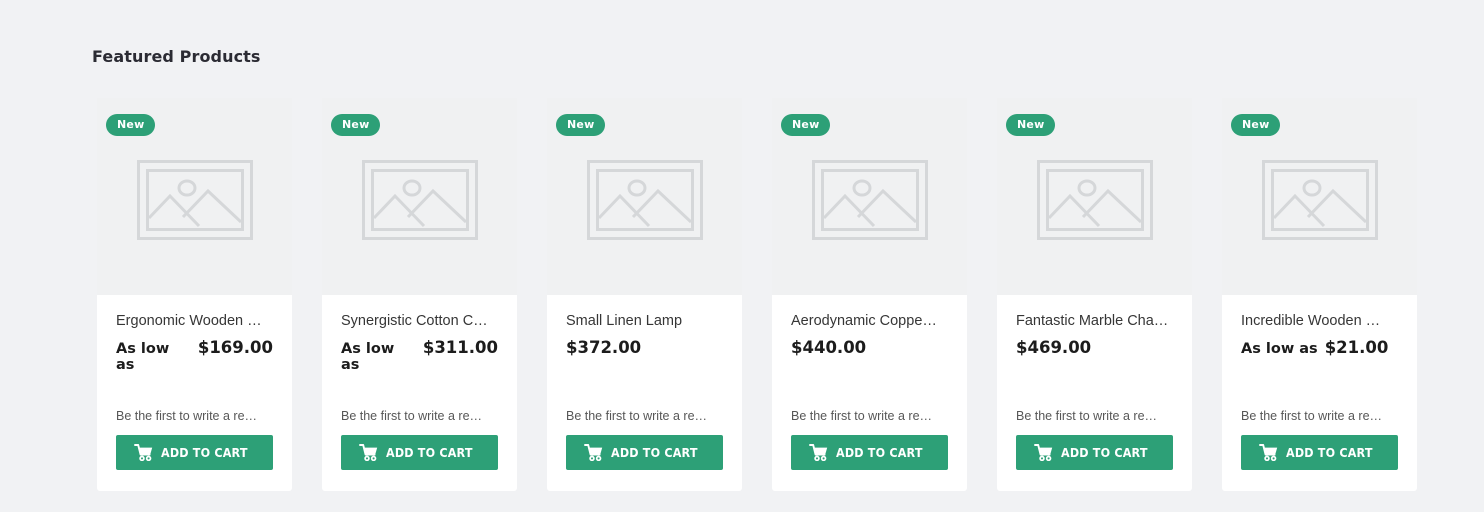  What do you see at coordinates (419, 355) in the screenshot?
I see `product-price-row: As low as $311.00` at bounding box center [419, 355].